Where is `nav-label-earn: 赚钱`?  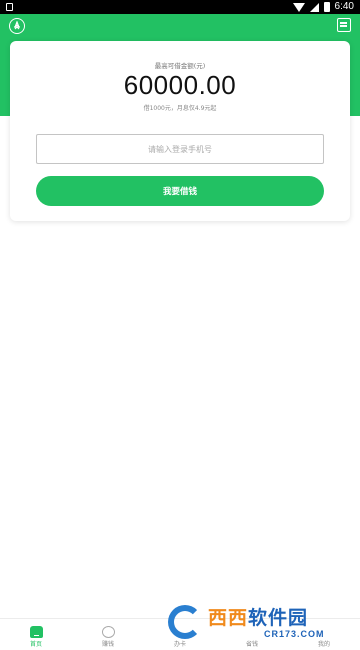
nav-label-earn: 赚钱 is located at coordinates (107, 644).